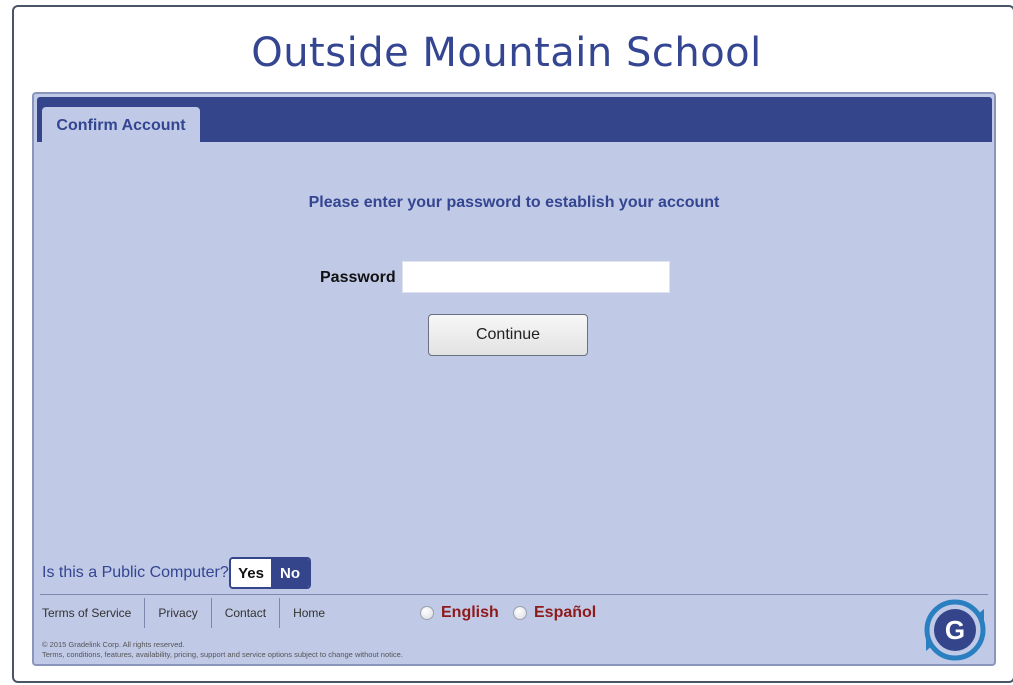 The height and width of the screenshot is (685, 1013). What do you see at coordinates (121, 125) in the screenshot?
I see `tab-confirm-account: Confirm Account` at bounding box center [121, 125].